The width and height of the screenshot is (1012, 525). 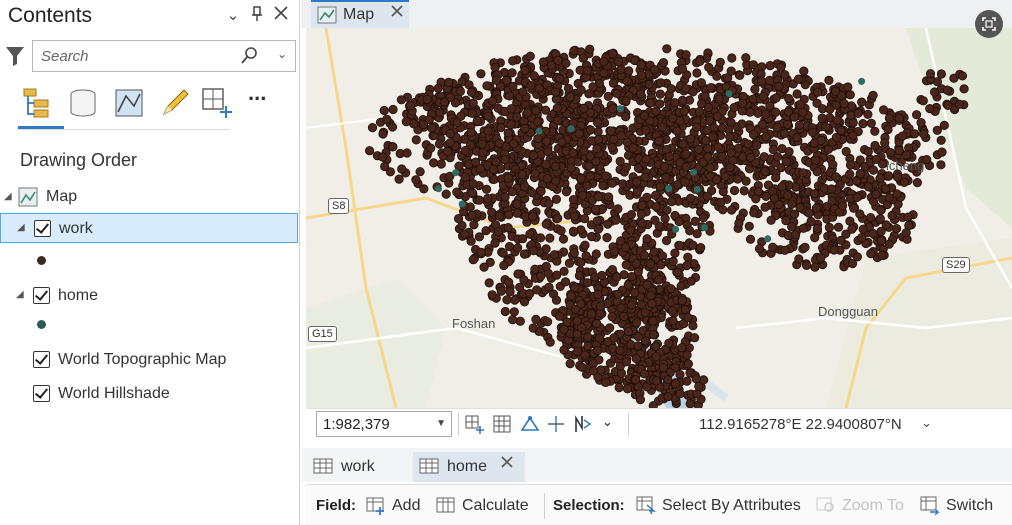 What do you see at coordinates (257, 16) in the screenshot?
I see `pin-icon` at bounding box center [257, 16].